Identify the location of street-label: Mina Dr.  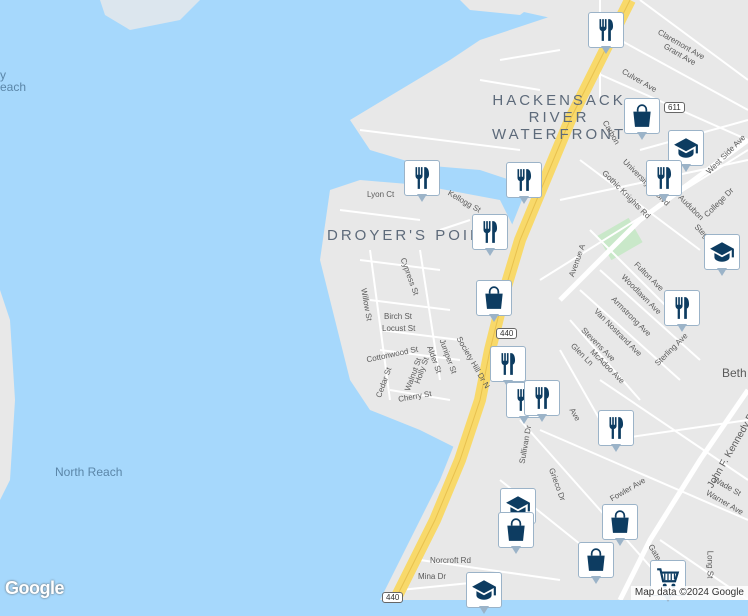
(432, 576).